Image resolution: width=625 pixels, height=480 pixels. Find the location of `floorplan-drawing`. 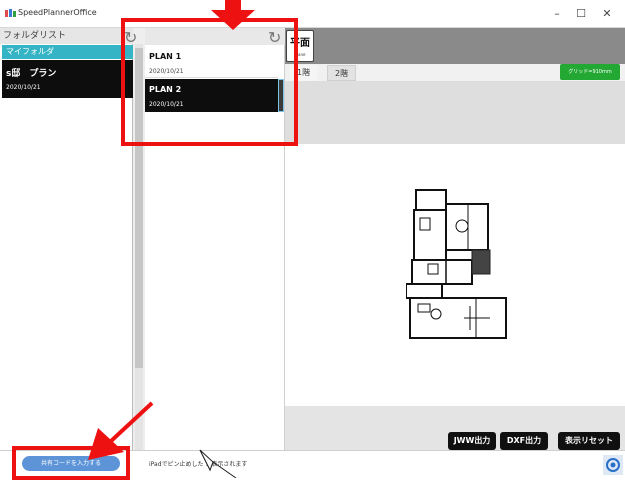

floorplan-drawing is located at coordinates (456, 264).